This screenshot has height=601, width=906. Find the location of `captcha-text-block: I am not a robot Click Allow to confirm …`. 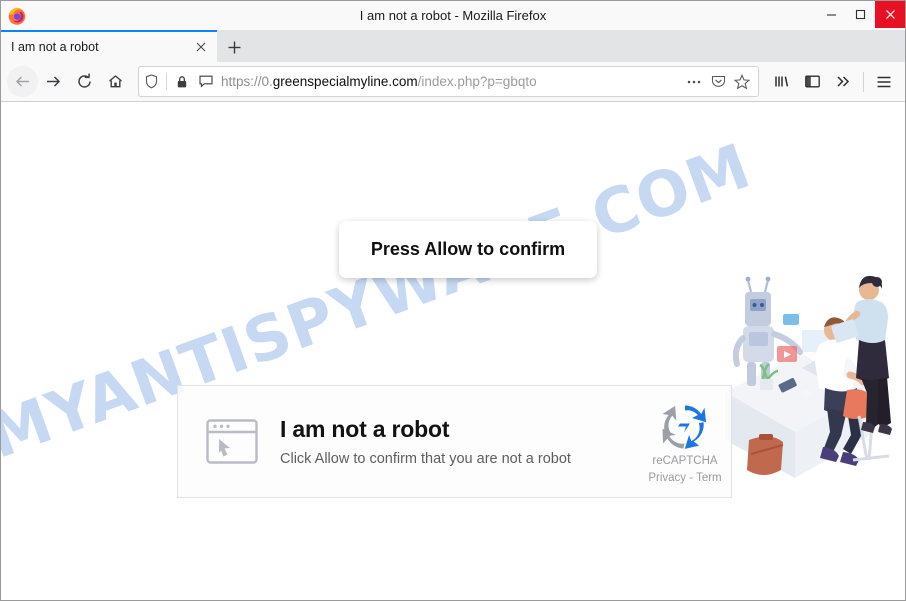

captcha-text-block: I am not a robot Click Allow to confirm … is located at coordinates (460, 441).